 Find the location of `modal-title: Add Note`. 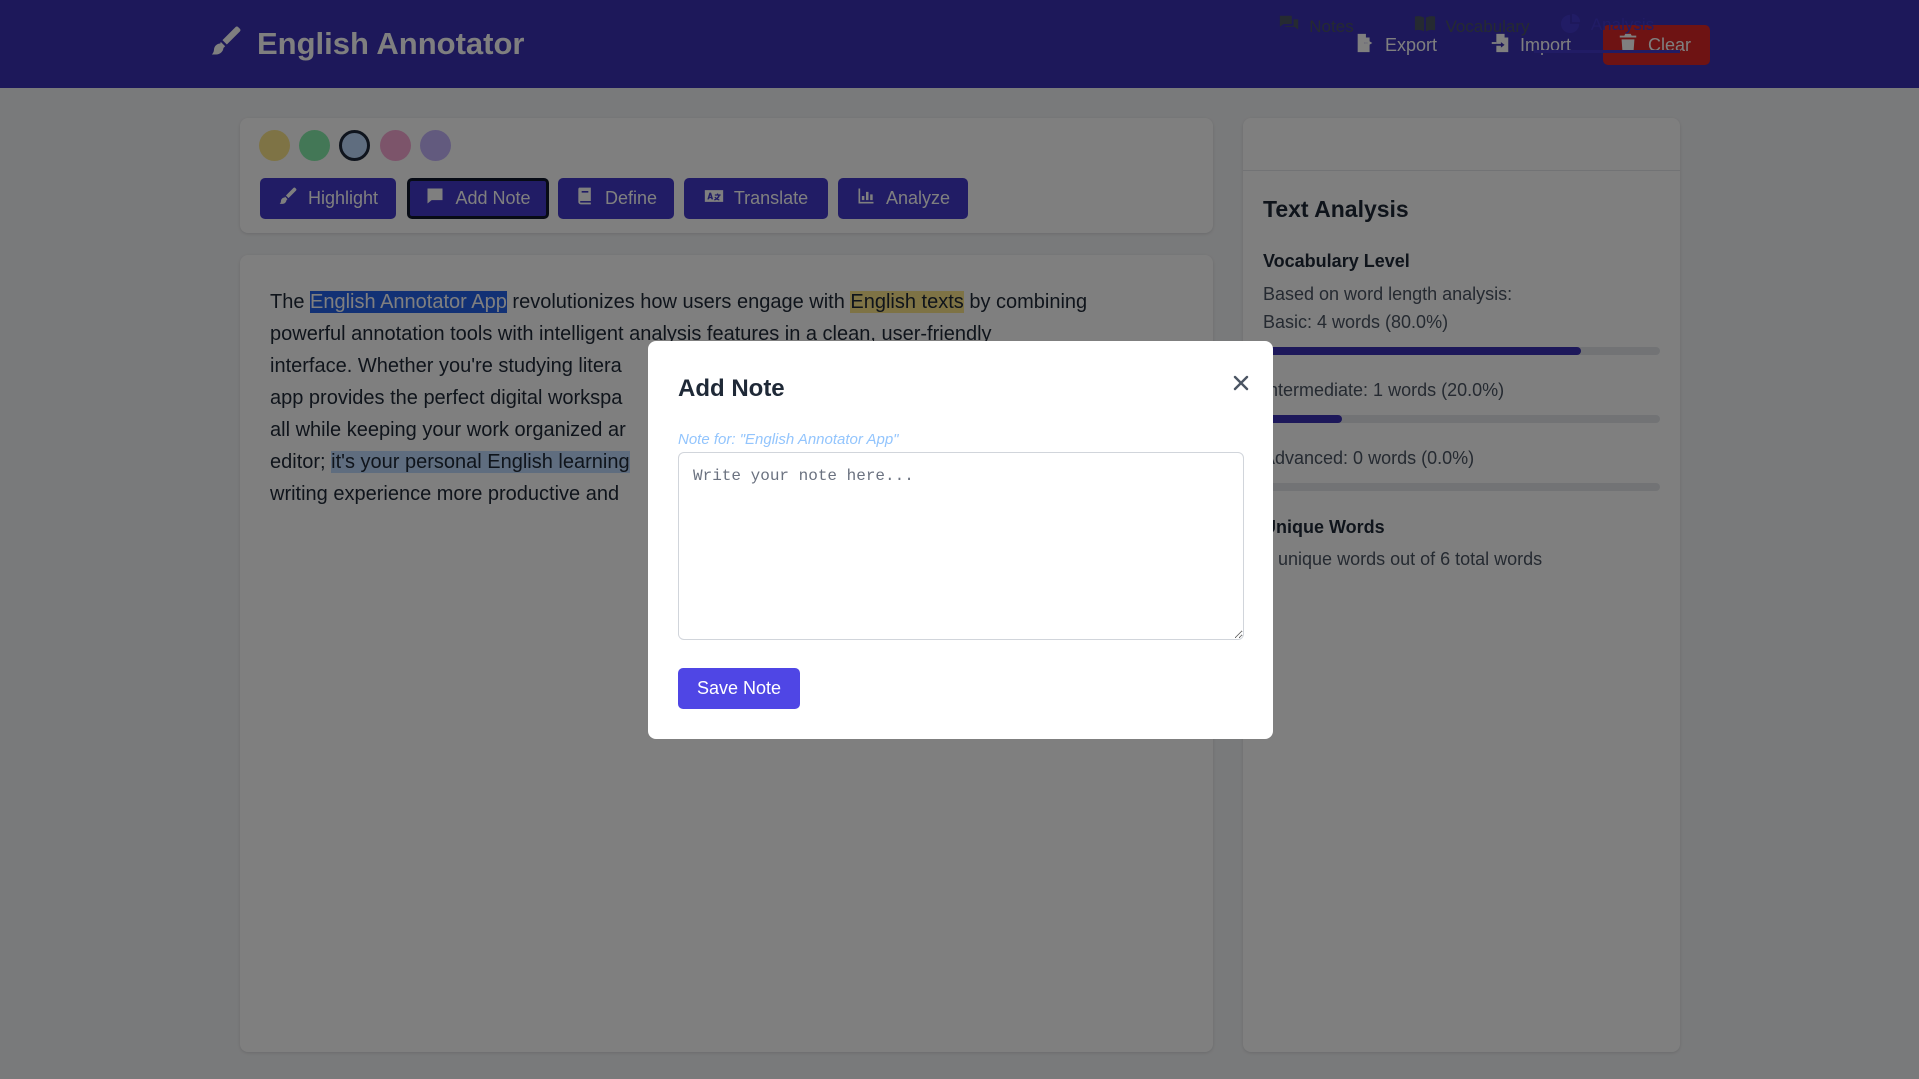

modal-title: Add Note is located at coordinates (731, 388).